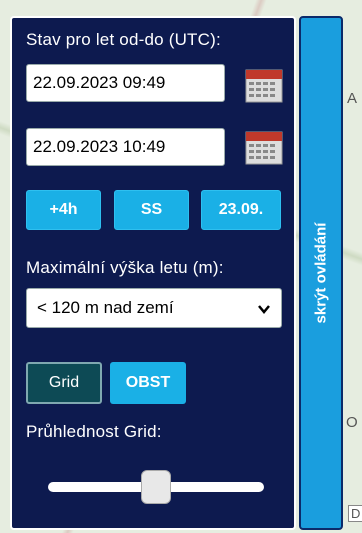 This screenshot has height=533, width=362. I want to click on add-4h-button: +4h, so click(63, 210).